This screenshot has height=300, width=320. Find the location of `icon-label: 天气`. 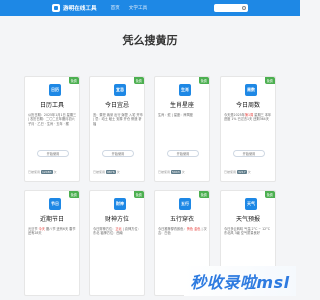

icon-label: 天气 is located at coordinates (251, 203).